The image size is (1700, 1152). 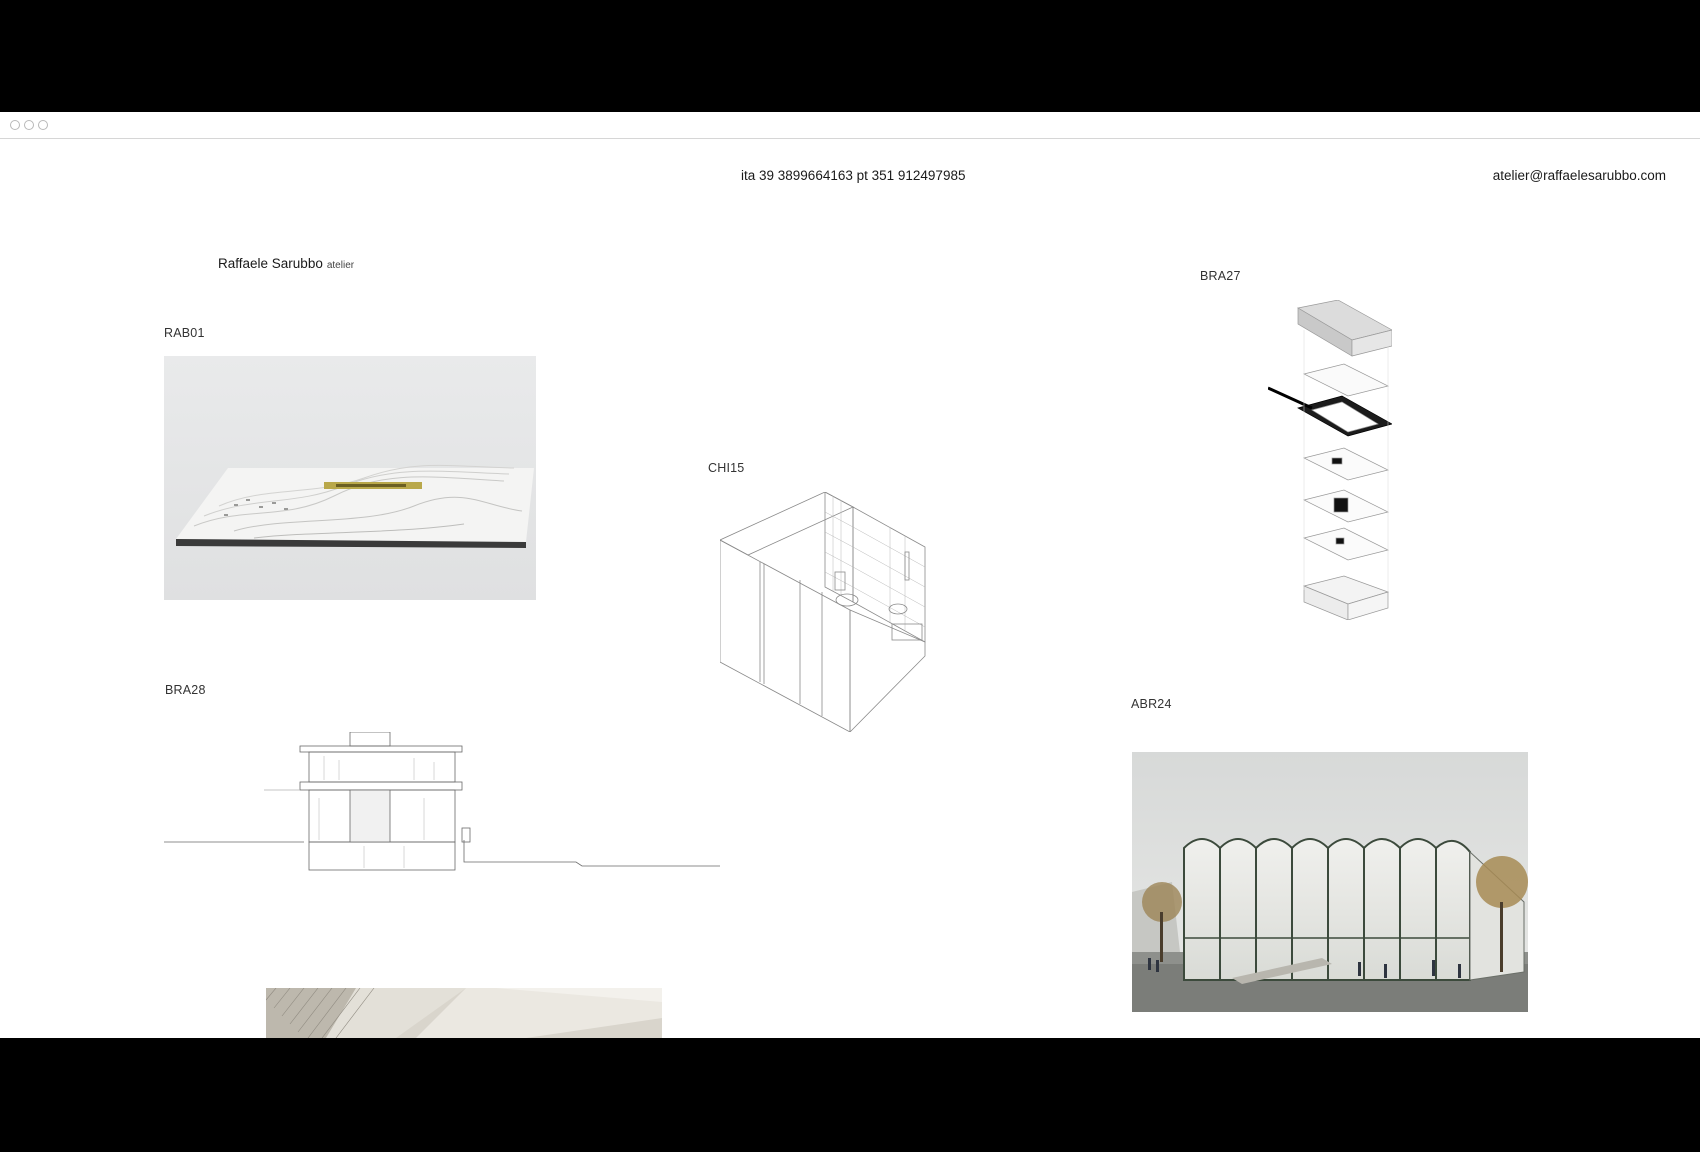 I want to click on brand-name: Raffaele Sarubbo, so click(x=270, y=263).